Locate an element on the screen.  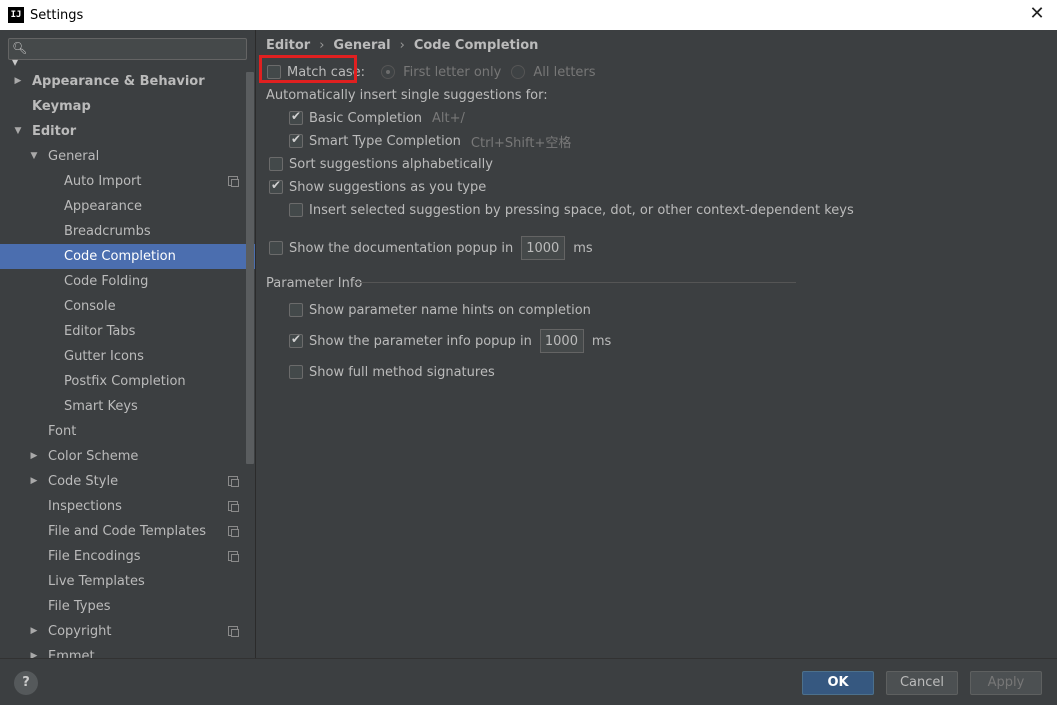
sidebar-item-appearance-behavior: ▶ Appearance & Behavior is located at coordinates (127, 81).